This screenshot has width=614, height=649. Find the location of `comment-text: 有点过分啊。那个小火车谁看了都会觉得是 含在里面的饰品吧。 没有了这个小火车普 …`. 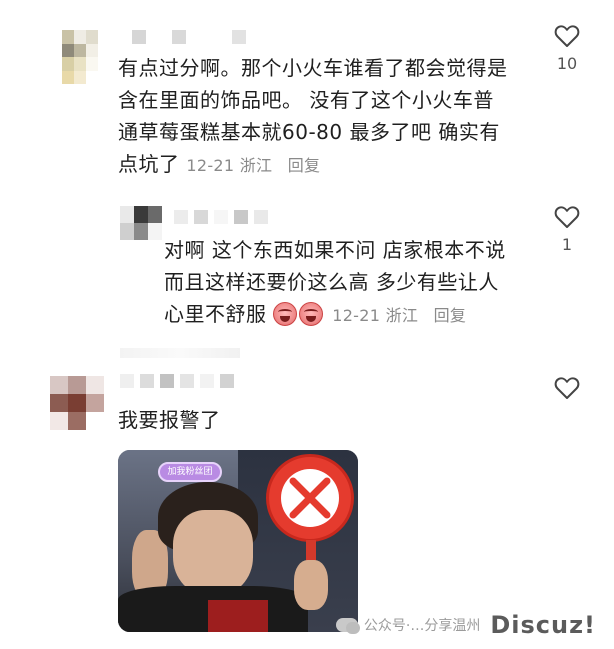

comment-text: 有点过分啊。那个小火车谁看了都会觉得是 含在里面的饰品吧。 没有了这个小火车普 … is located at coordinates (333, 117).